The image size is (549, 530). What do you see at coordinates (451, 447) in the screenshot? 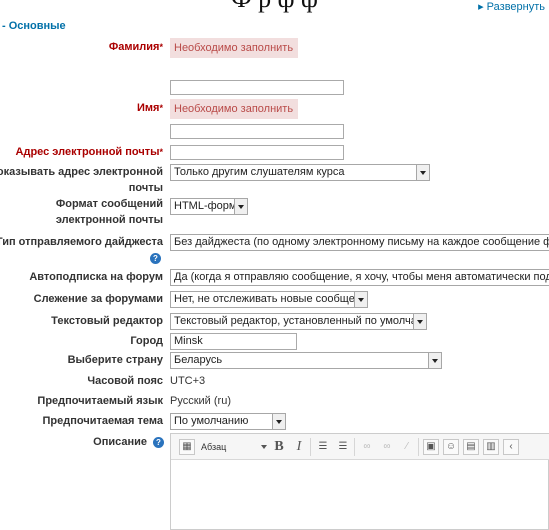
I see `emoticon-icon: ☺` at bounding box center [451, 447].